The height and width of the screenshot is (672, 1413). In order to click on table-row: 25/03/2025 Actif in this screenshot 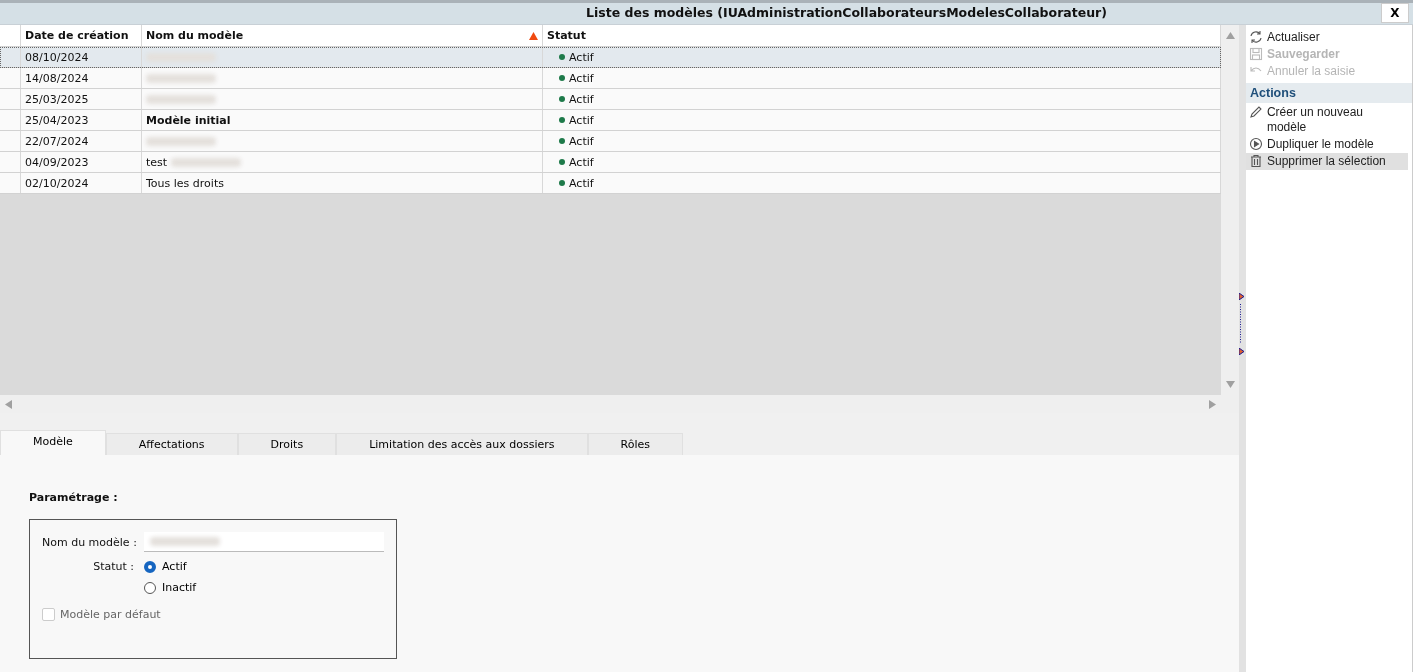, I will do `click(610, 99)`.